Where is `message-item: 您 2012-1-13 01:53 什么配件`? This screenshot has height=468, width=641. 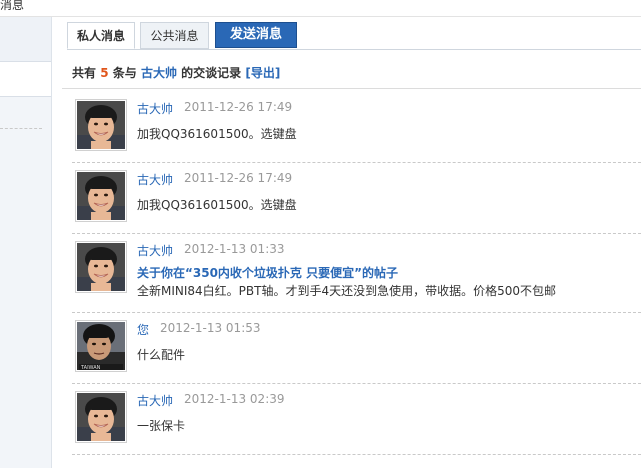
message-item: 您 2012-1-13 01:53 什么配件 is located at coordinates (351, 348).